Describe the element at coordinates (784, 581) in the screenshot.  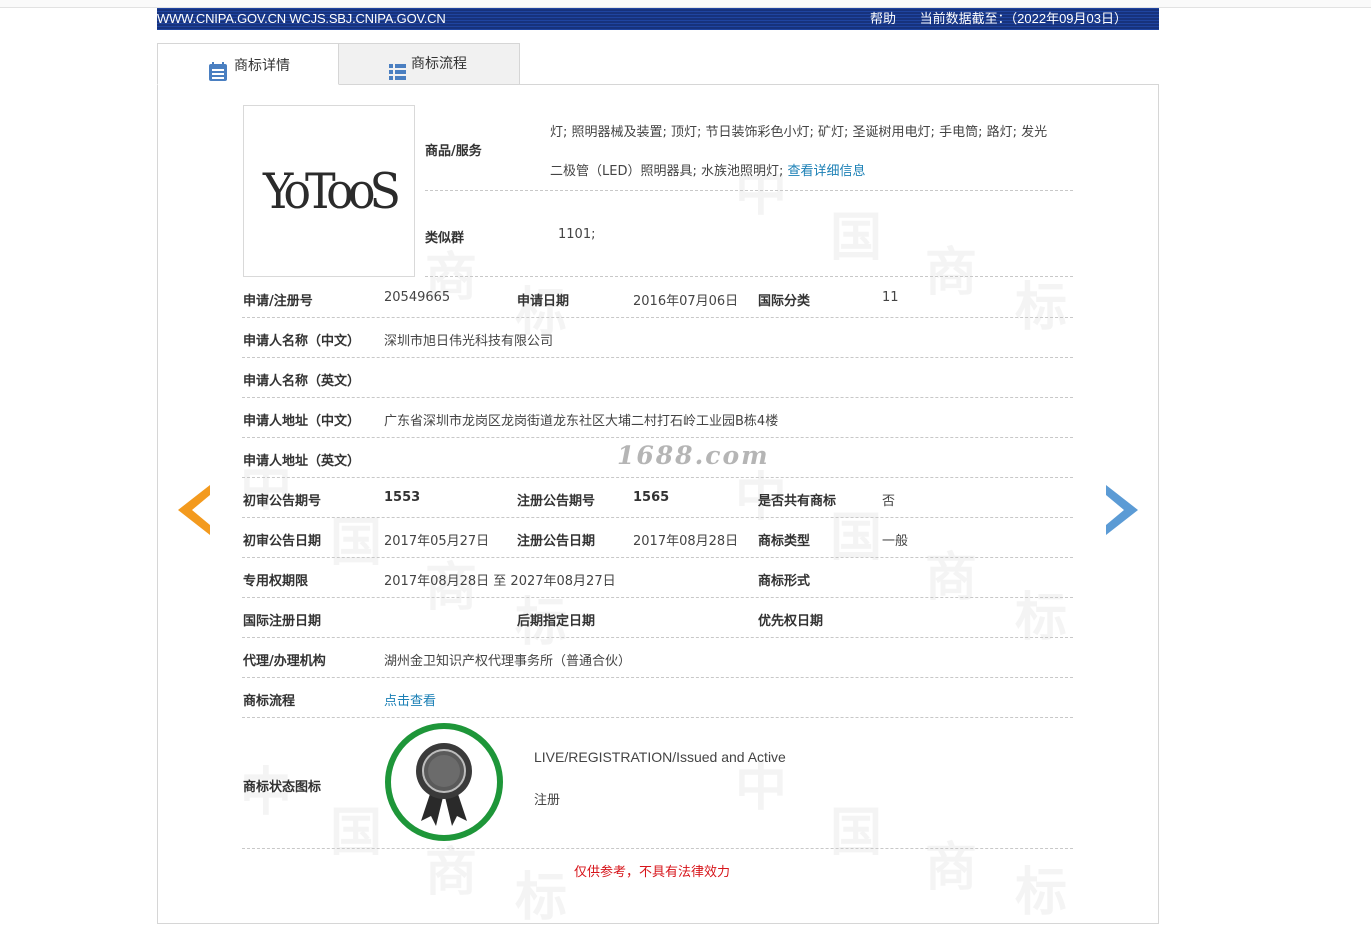
I see `tm-form-label: 商标形式` at that location.